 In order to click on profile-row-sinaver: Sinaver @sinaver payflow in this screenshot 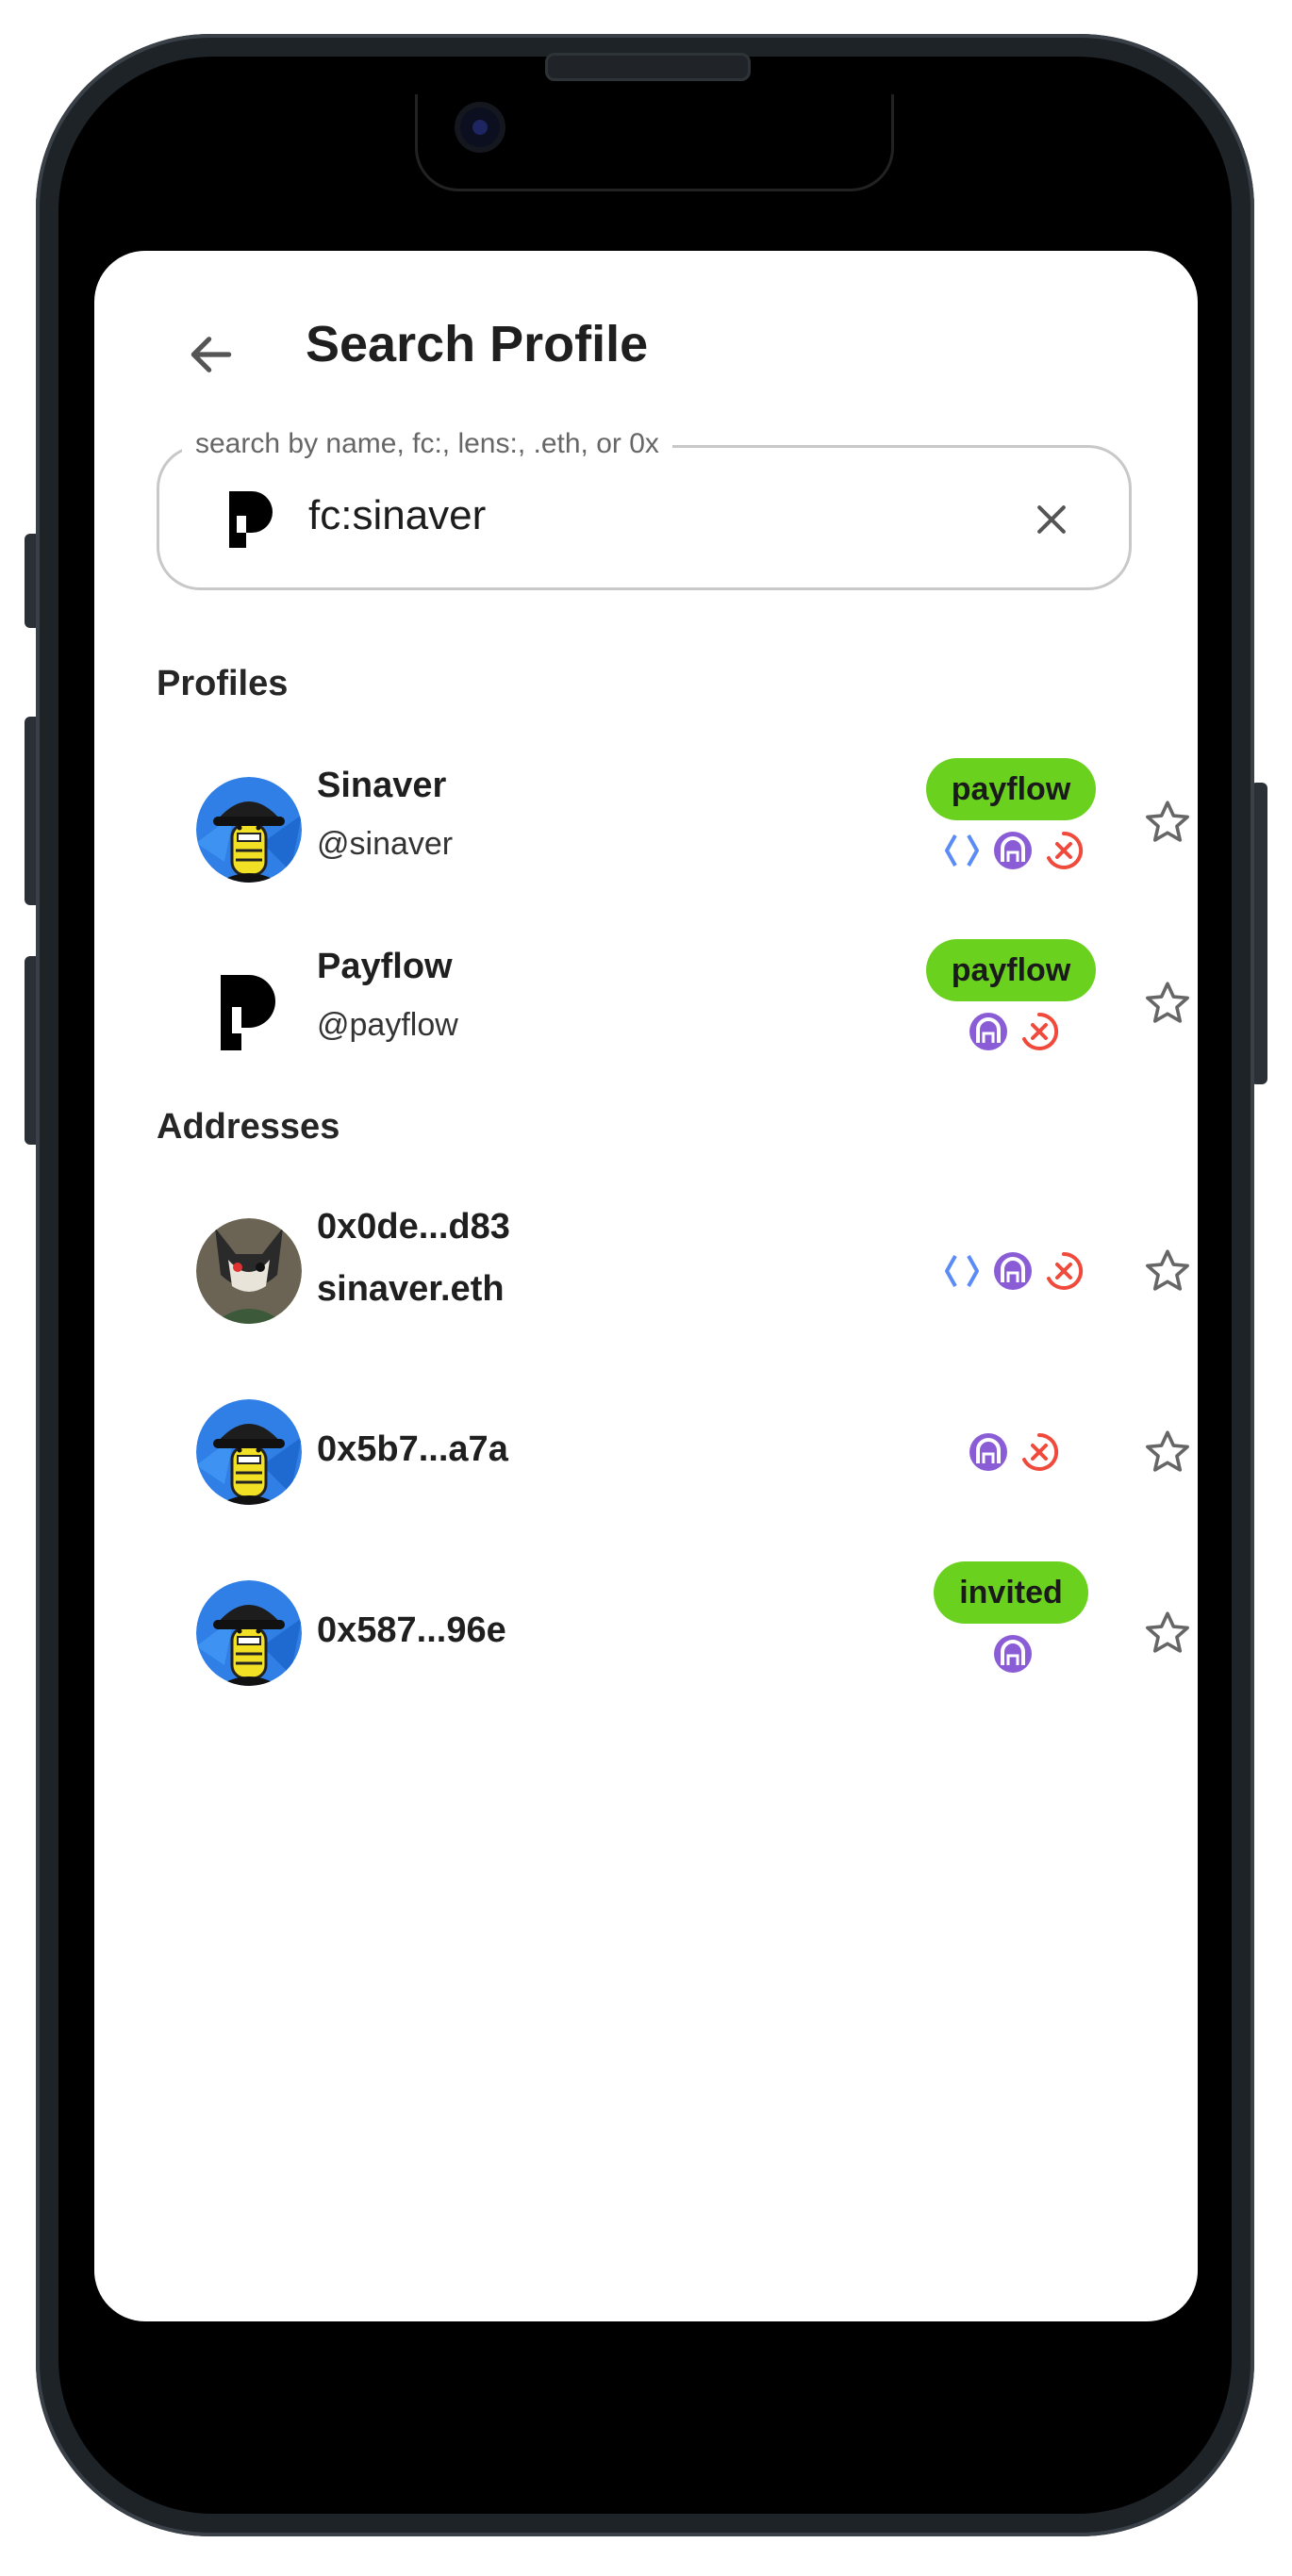, I will do `click(692, 829)`.